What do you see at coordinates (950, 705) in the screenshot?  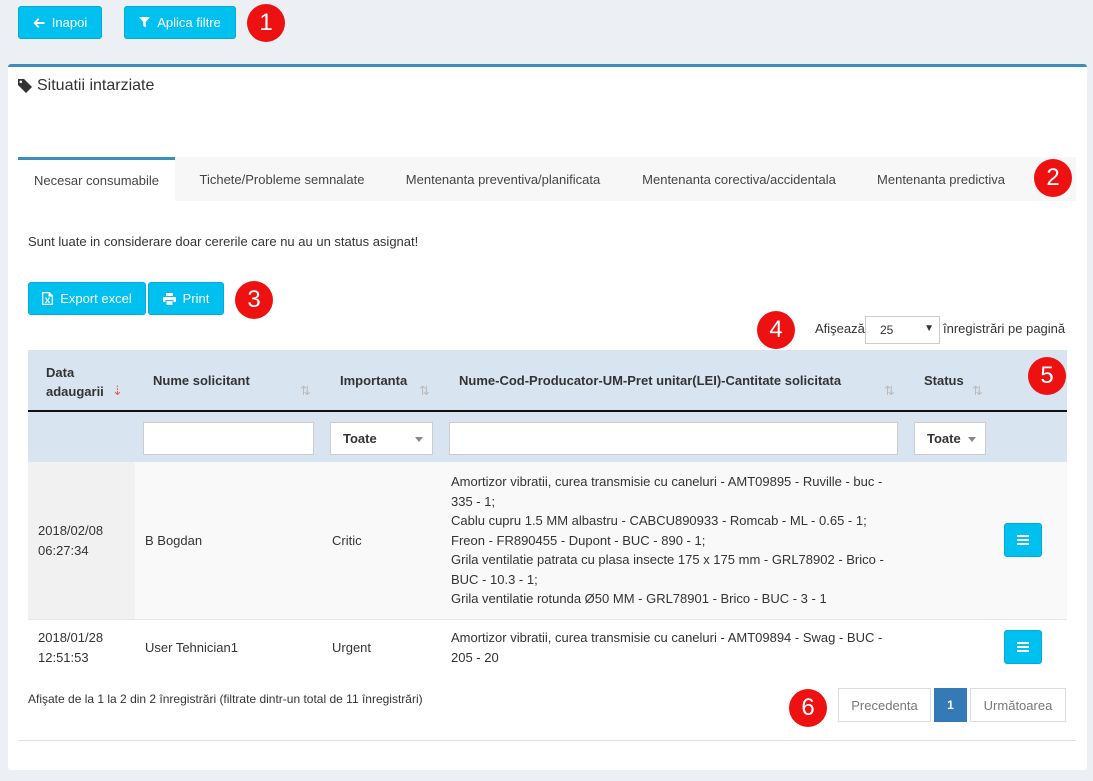 I see `page-1-button: 1` at bounding box center [950, 705].